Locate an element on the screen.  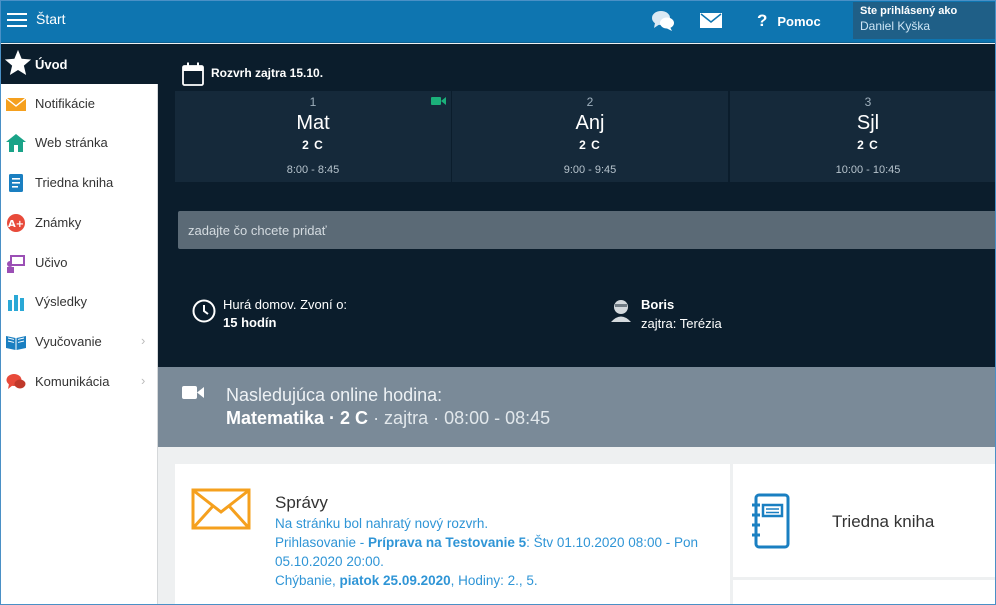
sidebar-item-vyucovanie: Vyučovanie › is located at coordinates (79, 341).